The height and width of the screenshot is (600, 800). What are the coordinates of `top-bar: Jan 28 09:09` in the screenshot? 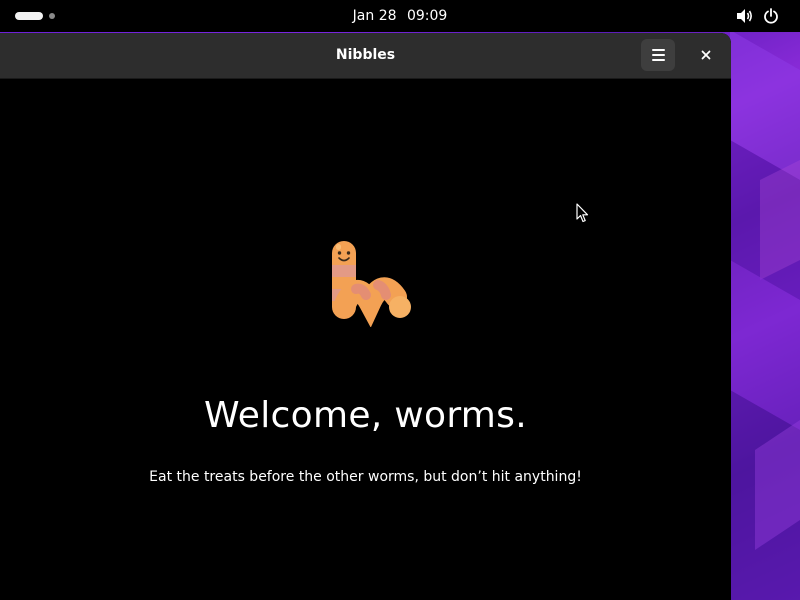 It's located at (400, 16).